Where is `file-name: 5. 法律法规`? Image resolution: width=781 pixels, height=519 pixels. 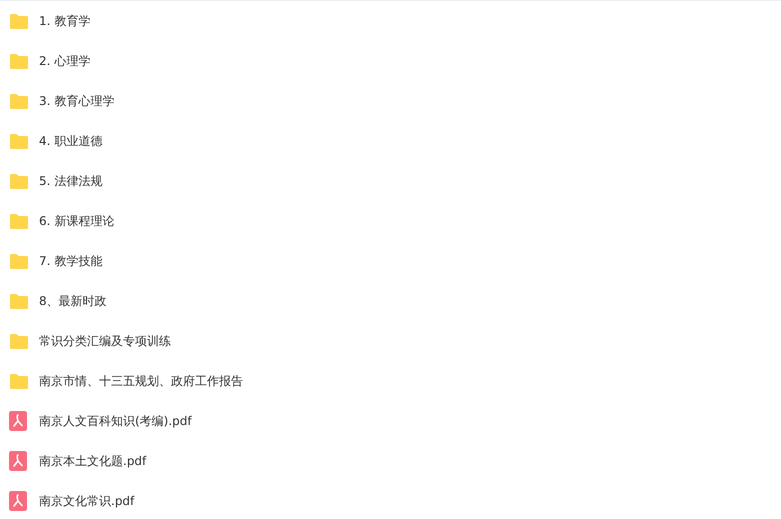
file-name: 5. 法律法规 is located at coordinates (70, 181).